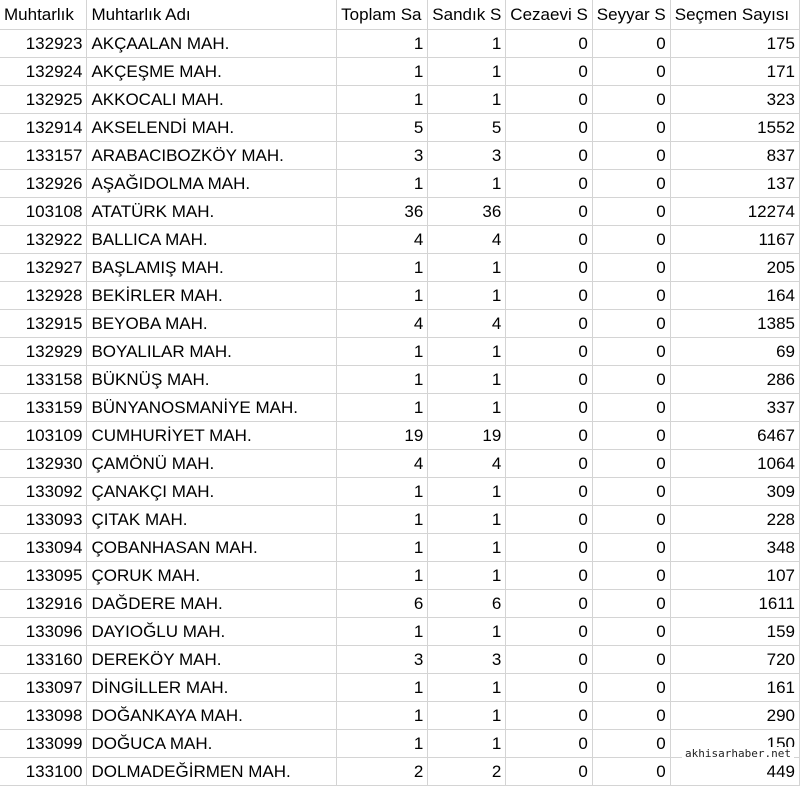 The width and height of the screenshot is (800, 786). What do you see at coordinates (382, 15) in the screenshot?
I see `header-toplam-sandik: Toplam Sa` at bounding box center [382, 15].